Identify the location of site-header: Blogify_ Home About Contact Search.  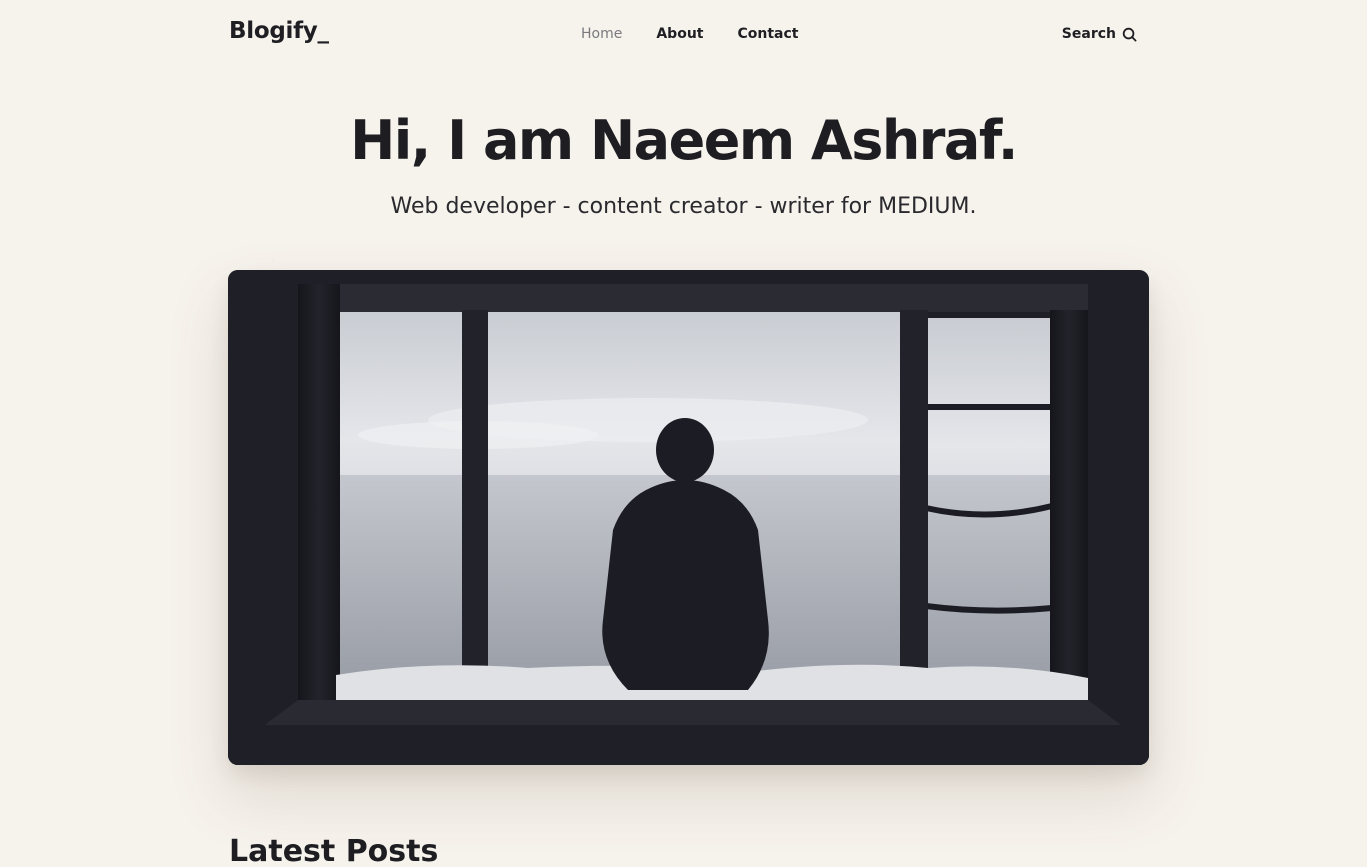
(683, 35).